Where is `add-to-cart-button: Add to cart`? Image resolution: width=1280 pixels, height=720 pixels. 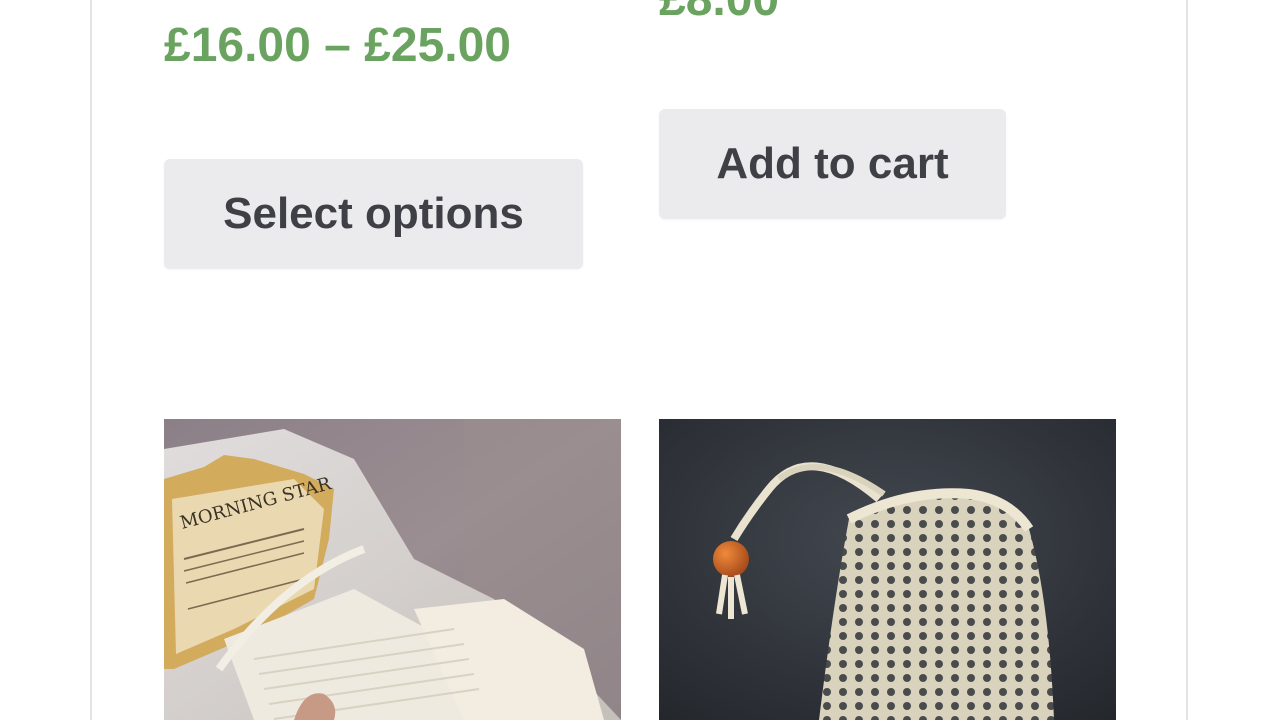
add-to-cart-button: Add to cart is located at coordinates (832, 164).